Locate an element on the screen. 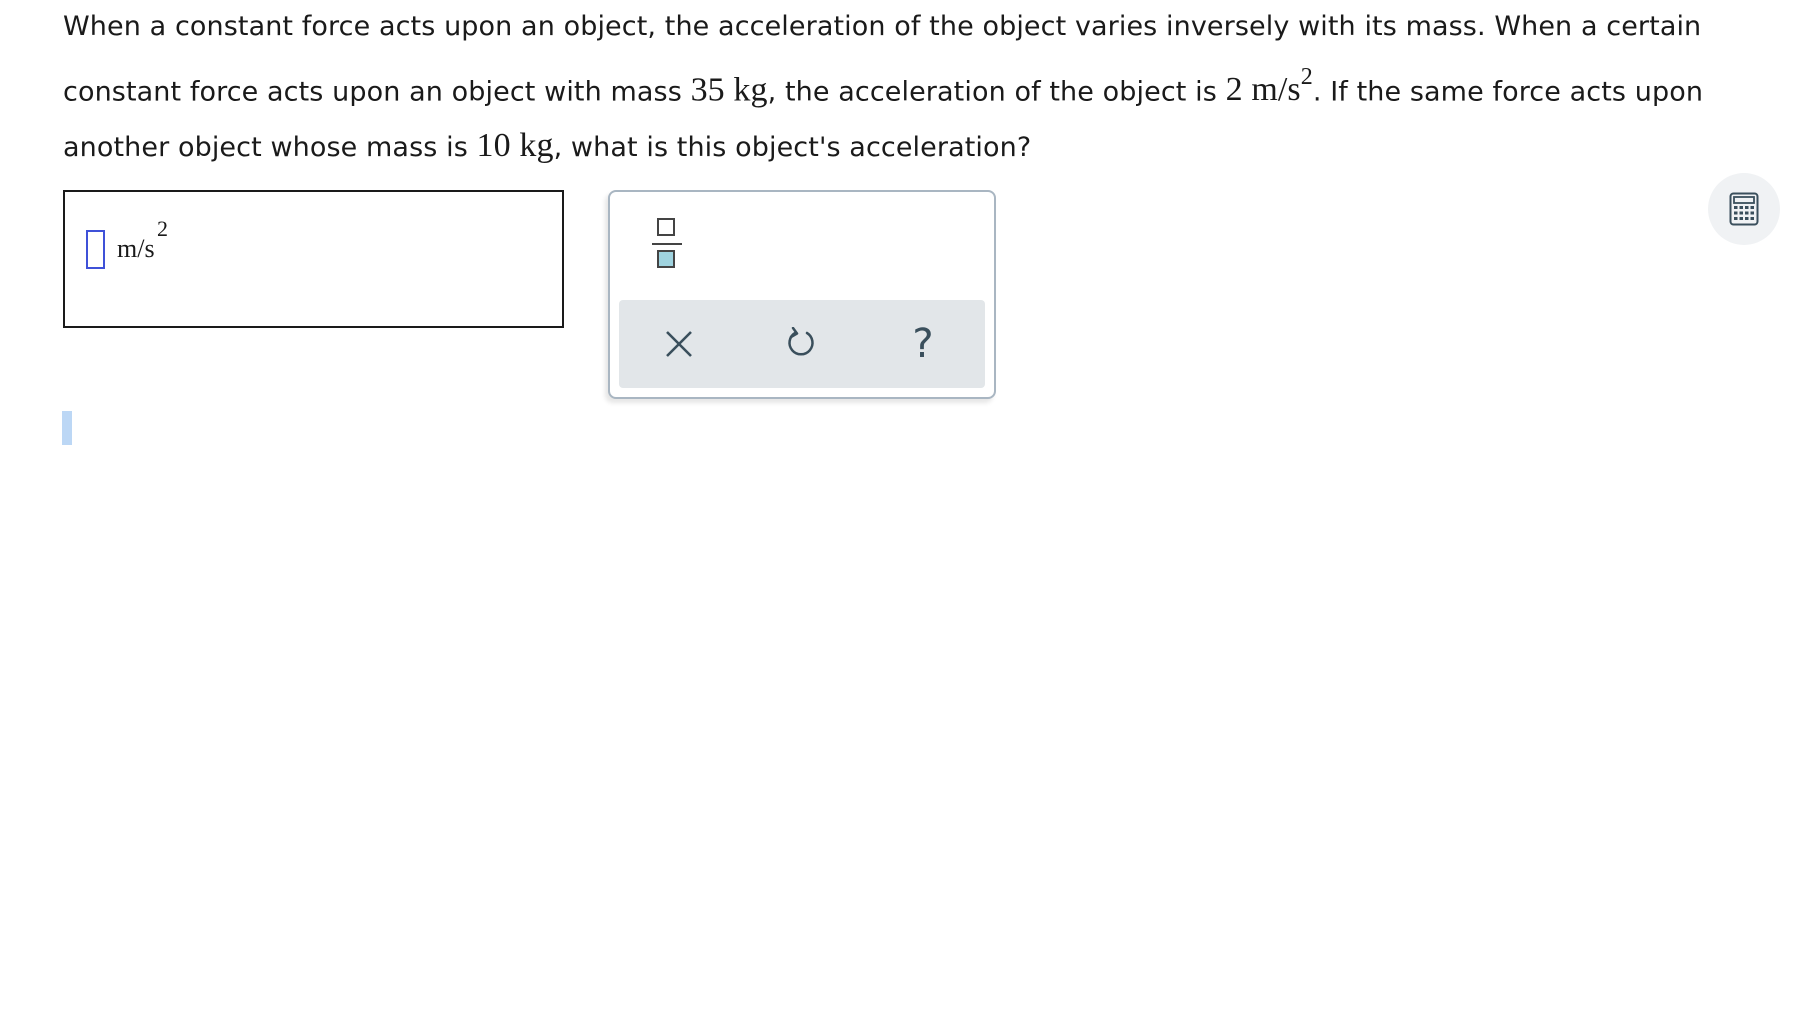  undo-icon is located at coordinates (801, 341).